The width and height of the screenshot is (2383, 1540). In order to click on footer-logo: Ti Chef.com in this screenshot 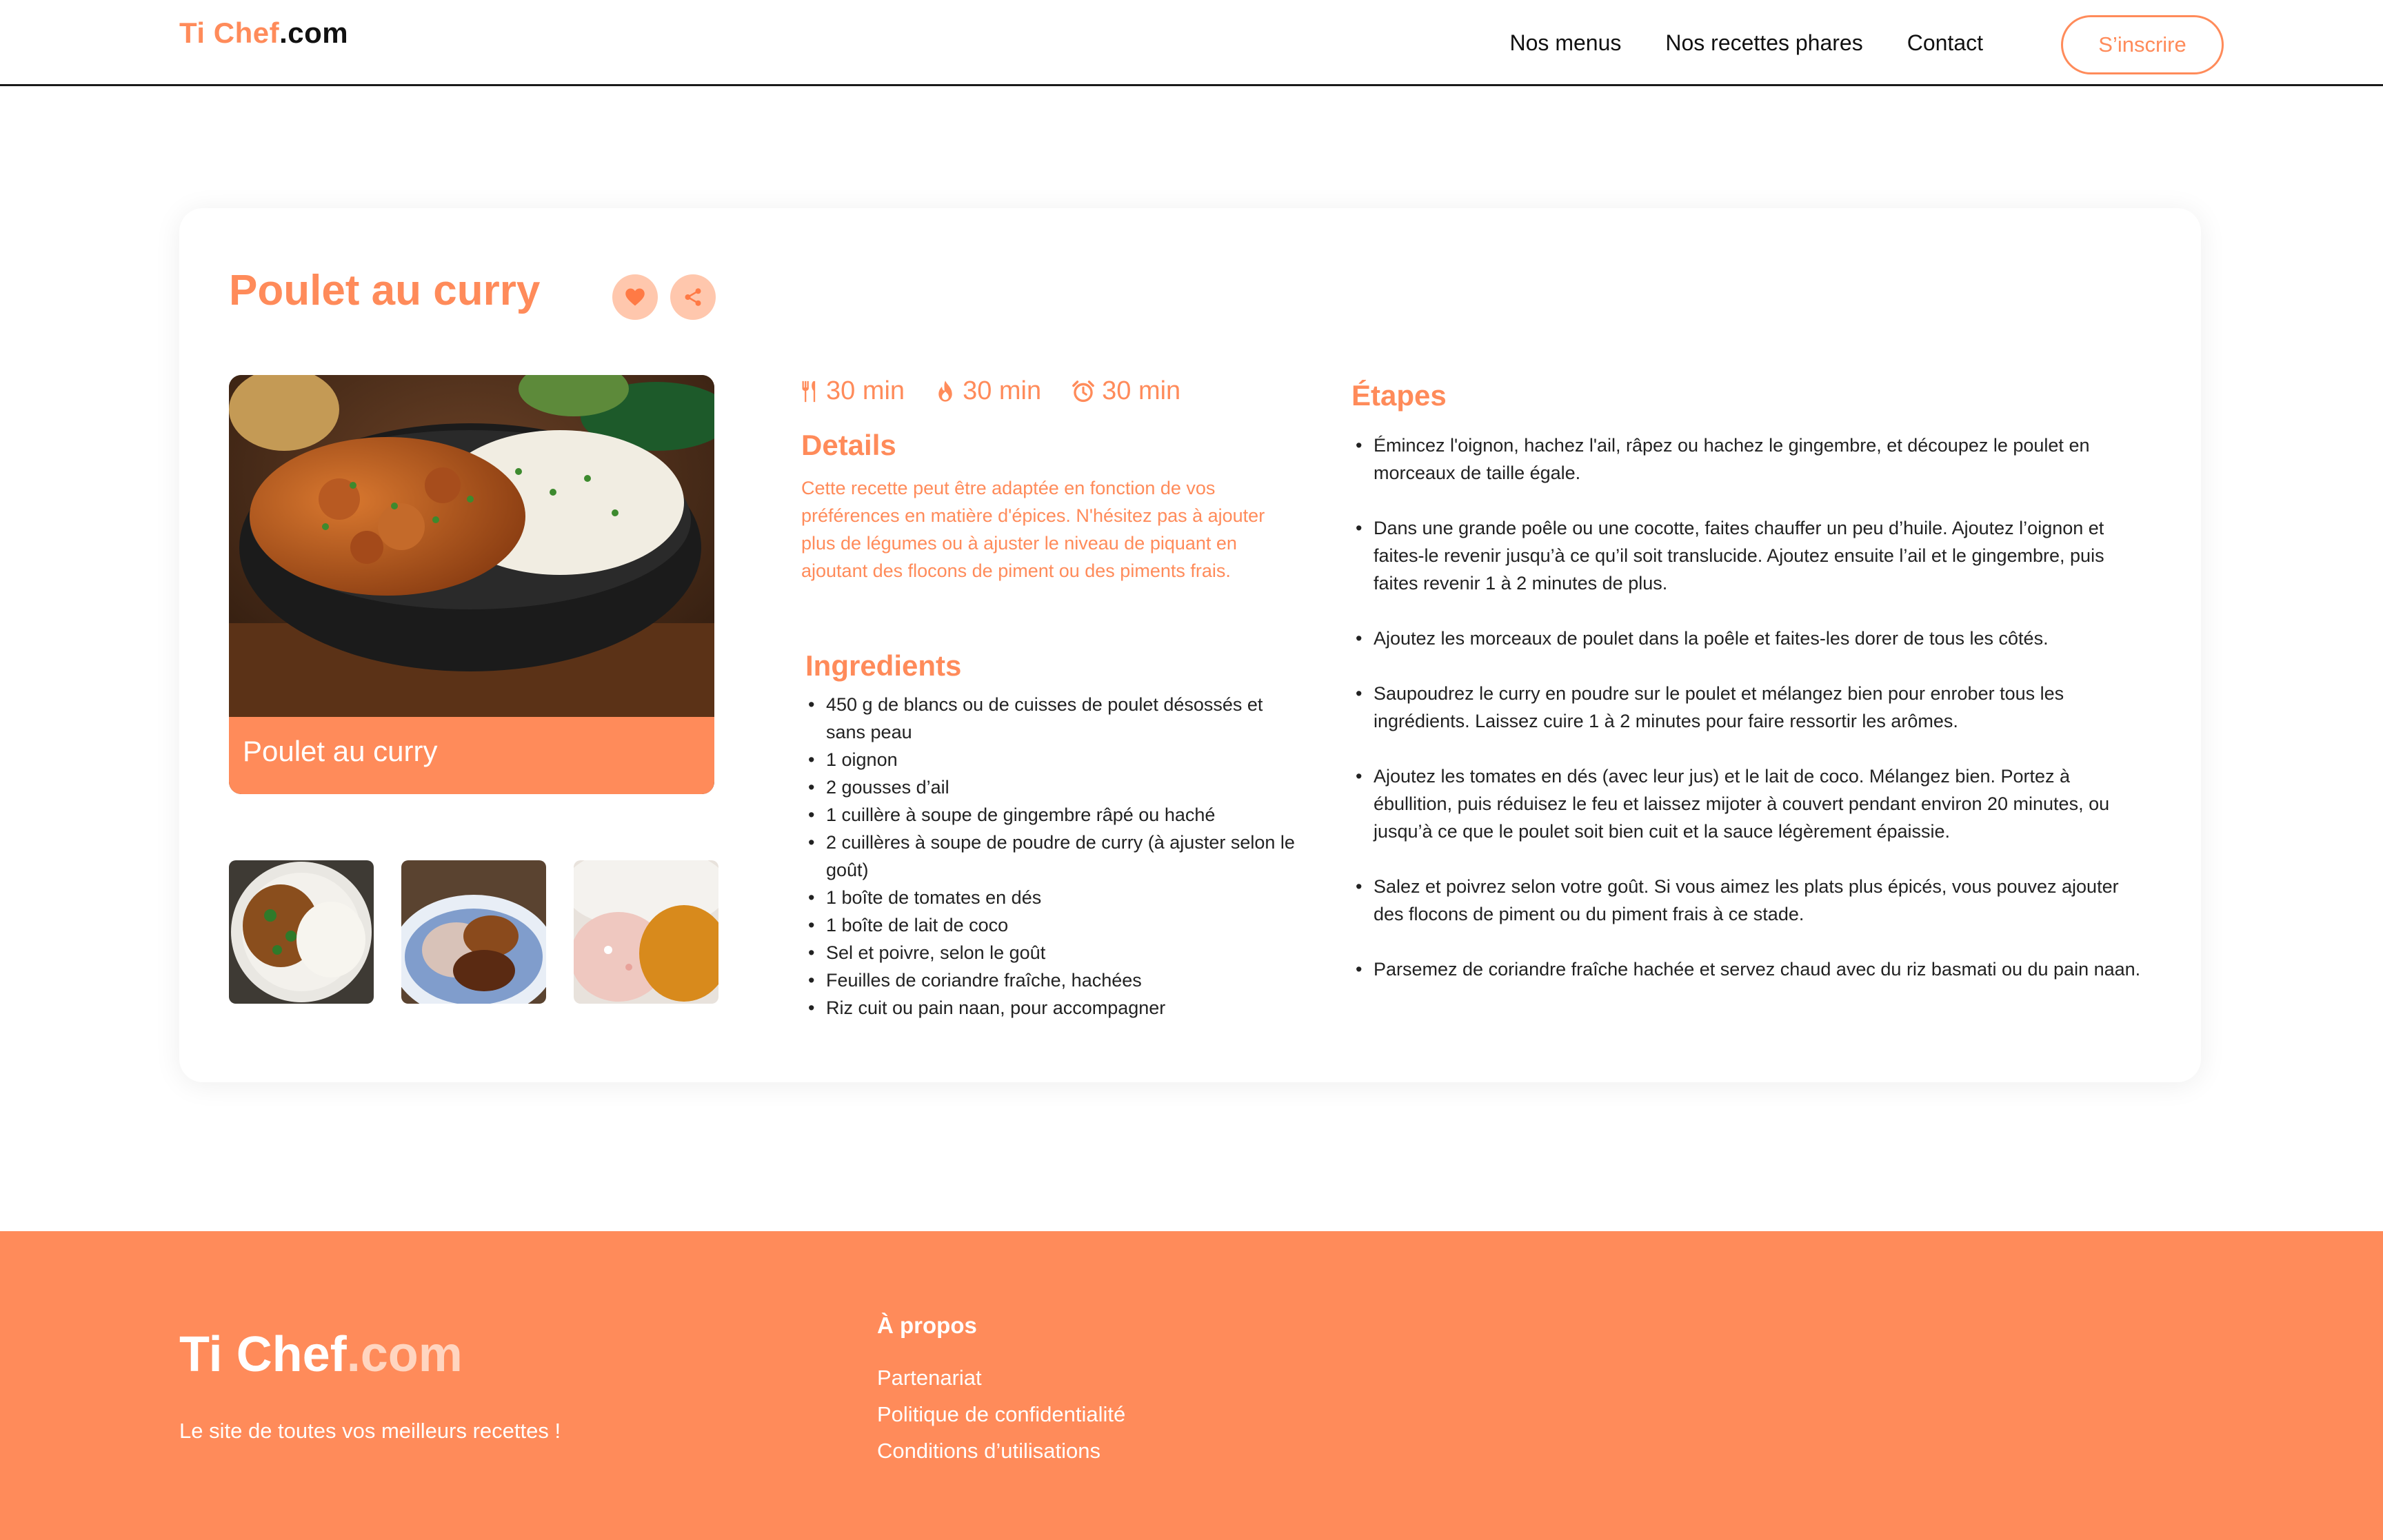, I will do `click(321, 1355)`.